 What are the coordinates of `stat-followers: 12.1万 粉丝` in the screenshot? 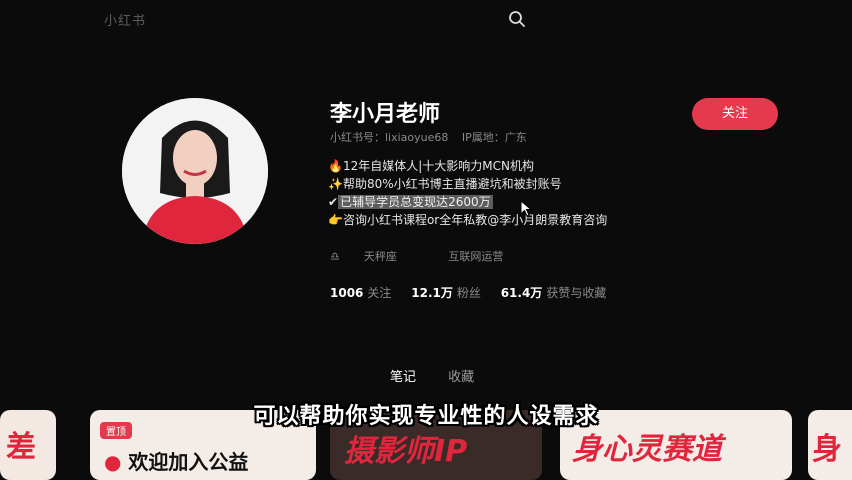 It's located at (446, 293).